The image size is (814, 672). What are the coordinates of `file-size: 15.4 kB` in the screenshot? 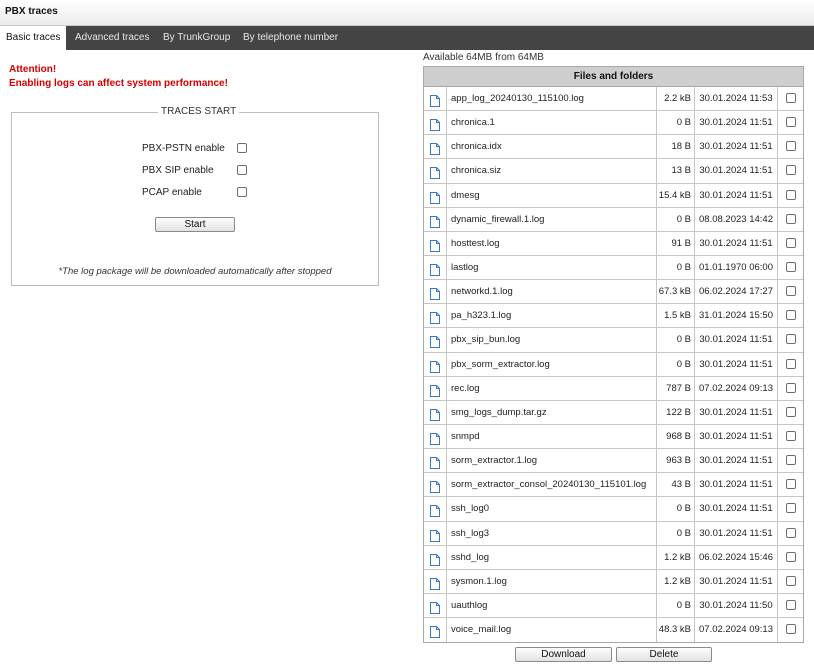 It's located at (676, 195).